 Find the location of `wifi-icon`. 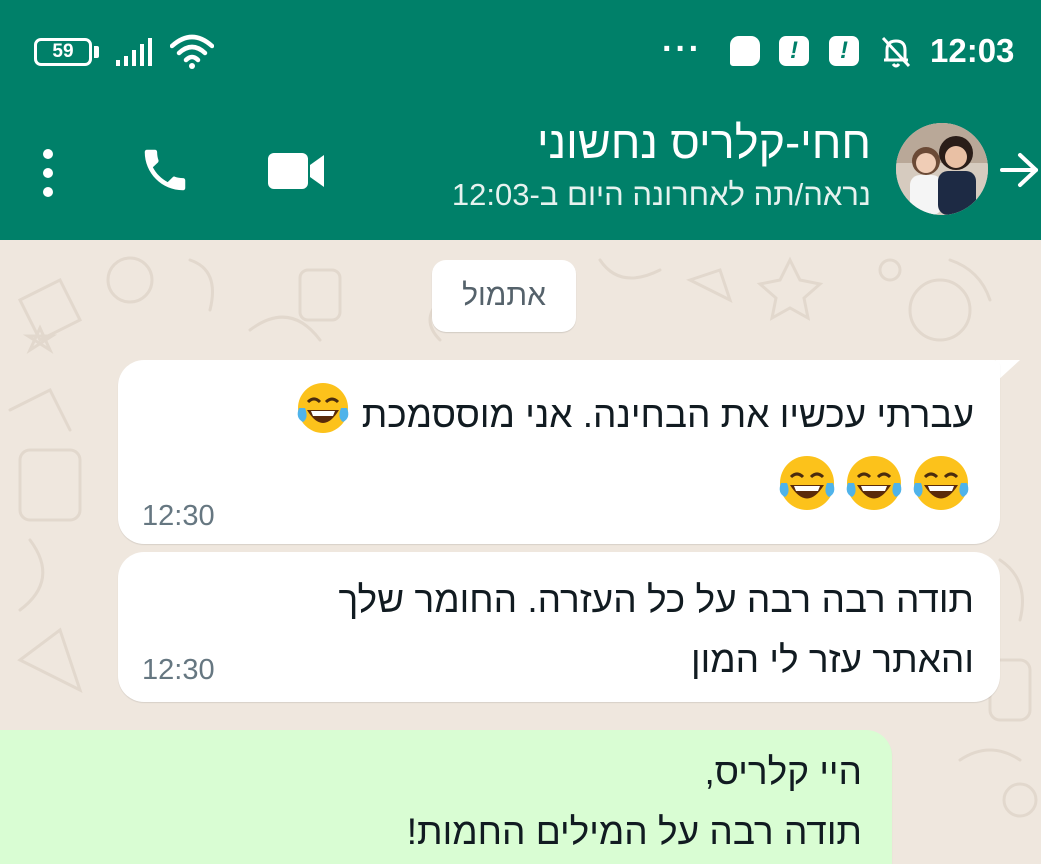

wifi-icon is located at coordinates (192, 51).